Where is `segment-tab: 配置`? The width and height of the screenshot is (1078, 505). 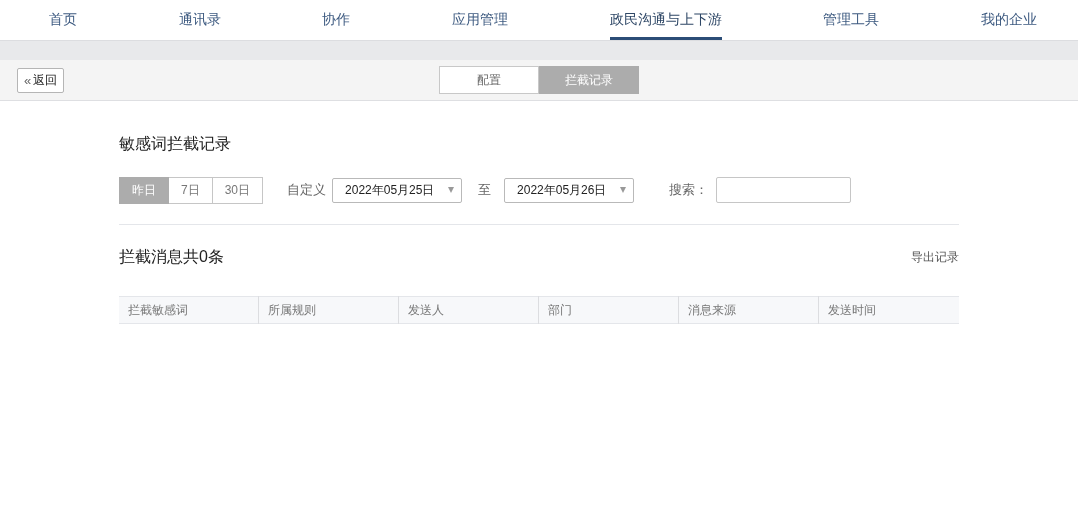
segment-tab: 配置 is located at coordinates (489, 80).